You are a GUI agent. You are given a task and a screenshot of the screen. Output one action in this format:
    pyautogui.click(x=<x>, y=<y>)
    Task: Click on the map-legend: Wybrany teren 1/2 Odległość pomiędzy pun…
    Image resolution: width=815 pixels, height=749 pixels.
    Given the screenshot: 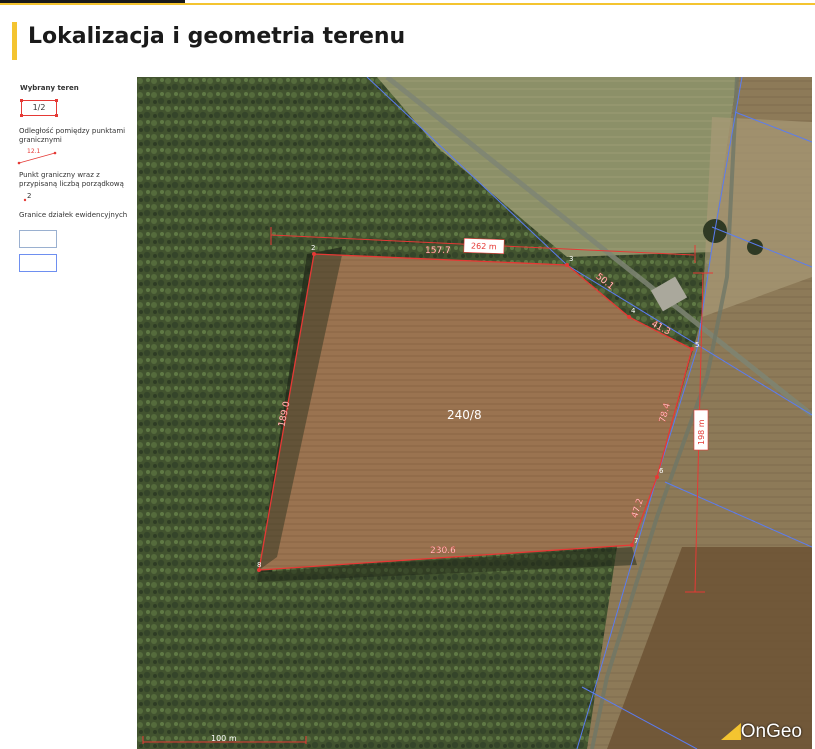 What is the action you would take?
    pyautogui.click(x=74, y=178)
    